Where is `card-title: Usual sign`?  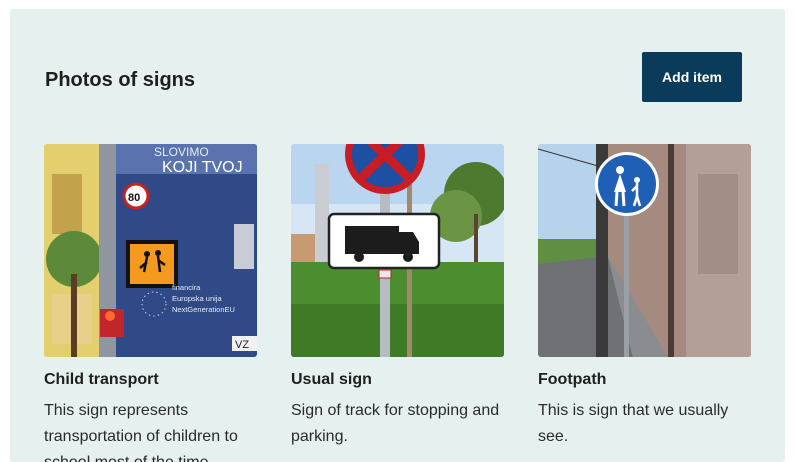 card-title: Usual sign is located at coordinates (331, 379).